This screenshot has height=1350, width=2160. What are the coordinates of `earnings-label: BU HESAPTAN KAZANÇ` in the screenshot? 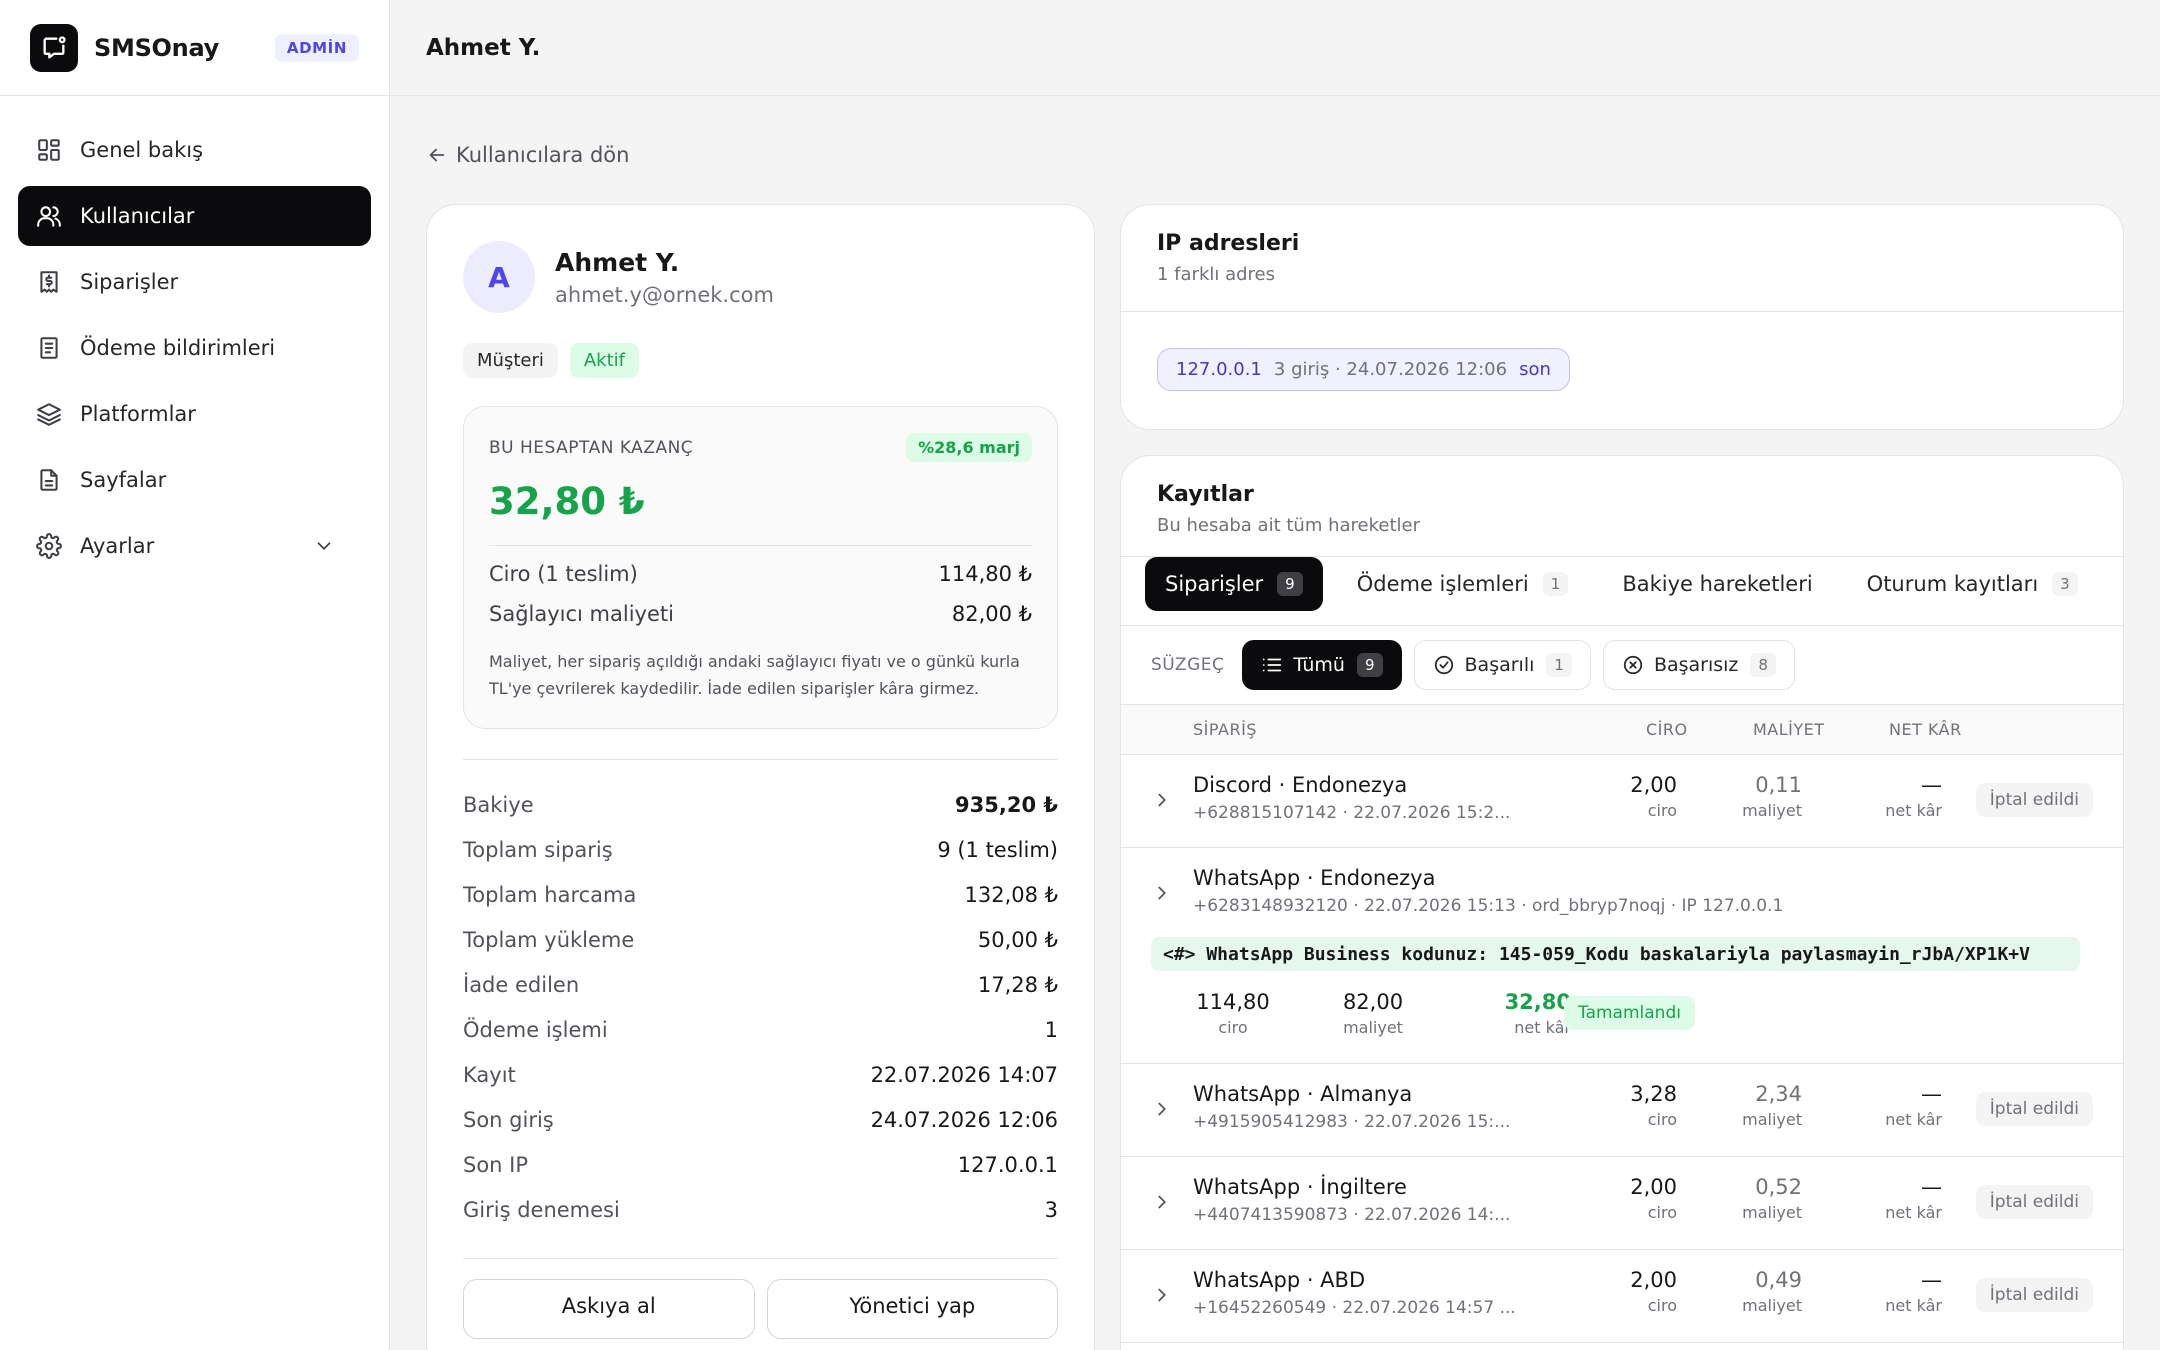 It's located at (591, 447).